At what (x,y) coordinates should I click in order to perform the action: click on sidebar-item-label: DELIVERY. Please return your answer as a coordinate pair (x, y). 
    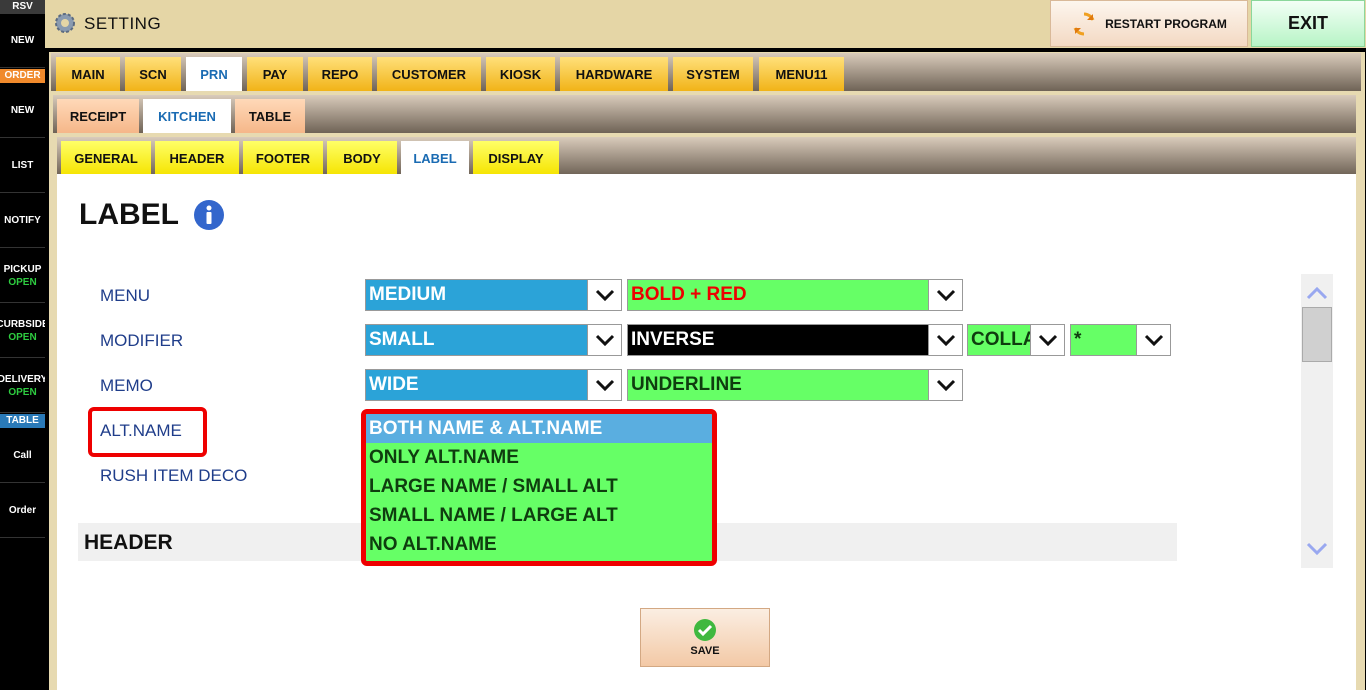
    Looking at the image, I should click on (22, 379).